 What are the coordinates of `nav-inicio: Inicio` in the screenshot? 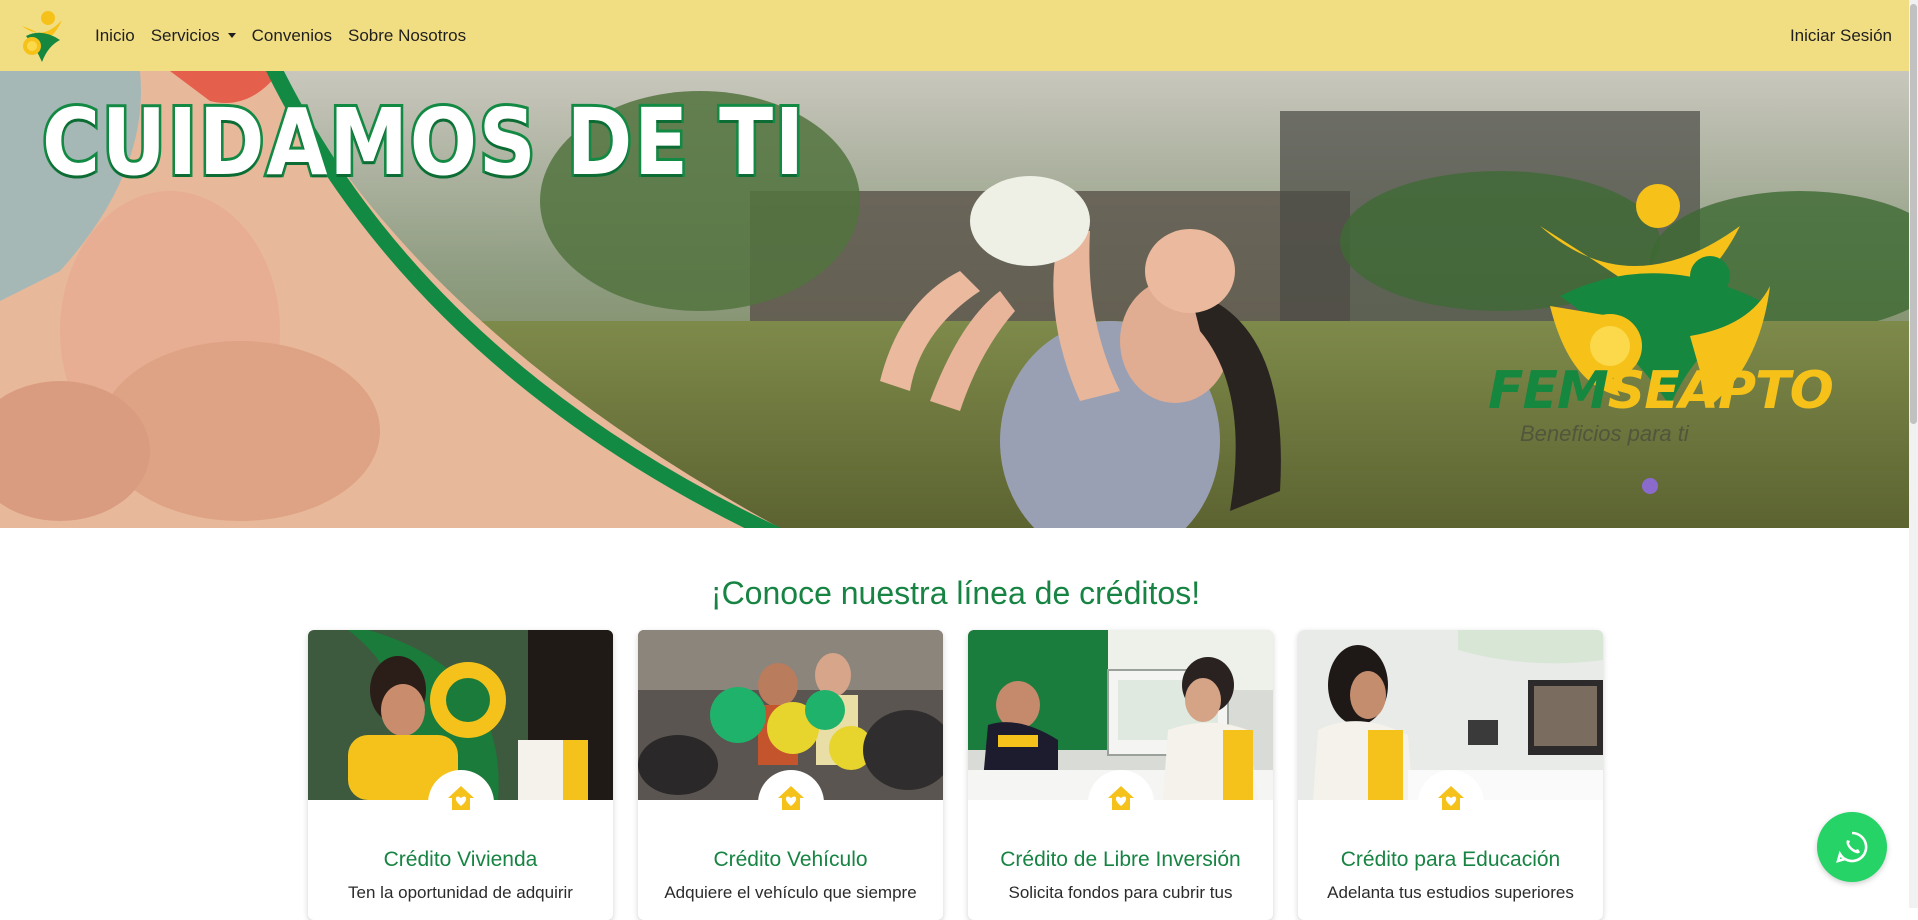 It's located at (115, 36).